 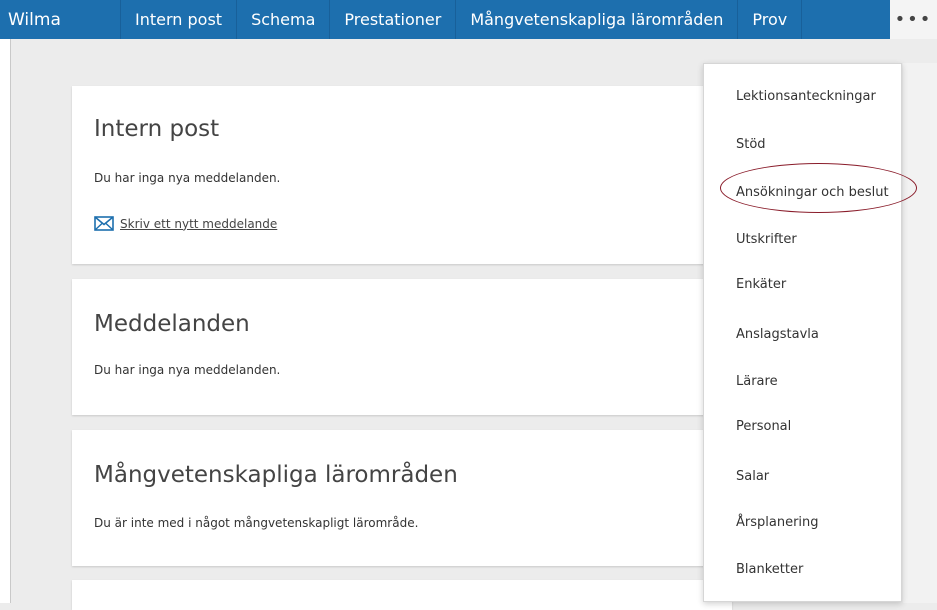 I want to click on more-dots-icon: •••, so click(x=913, y=19).